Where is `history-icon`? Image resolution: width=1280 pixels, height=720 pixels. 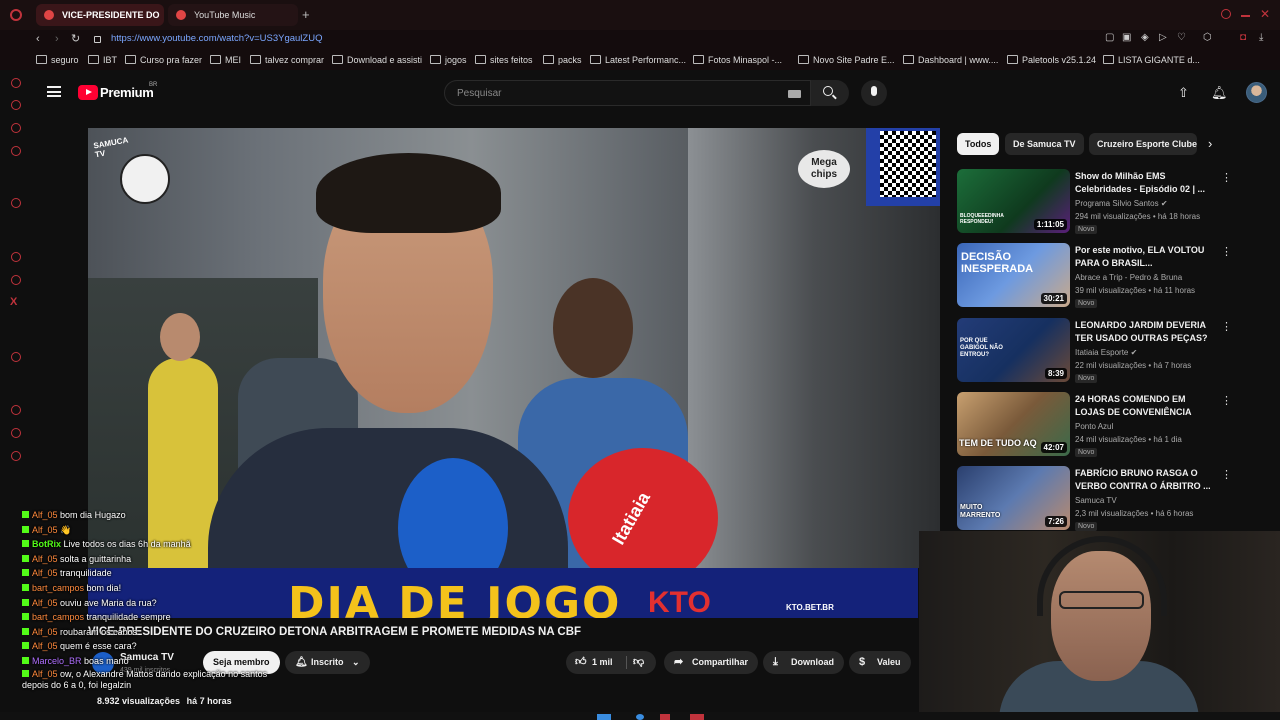 history-icon is located at coordinates (16, 83).